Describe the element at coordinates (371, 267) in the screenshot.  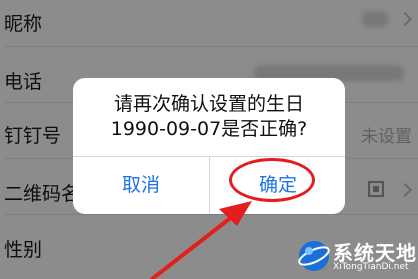
I see `watermark-subtitle: XiTongTianDi.net` at that location.